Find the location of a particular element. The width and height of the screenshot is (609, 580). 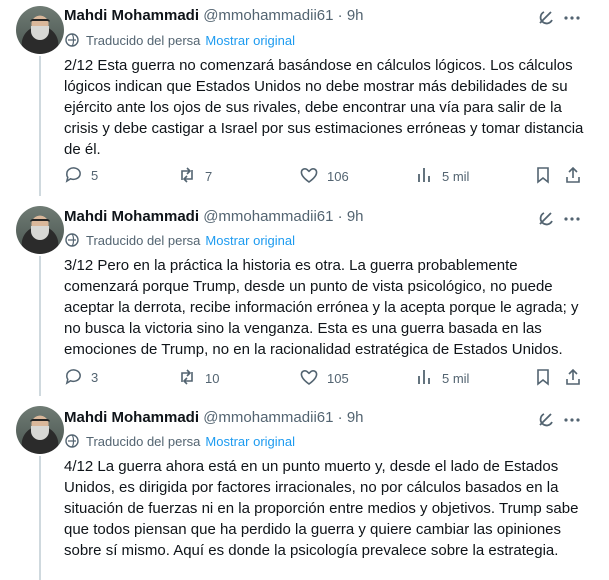

reply-button: 5 is located at coordinates (81, 175).